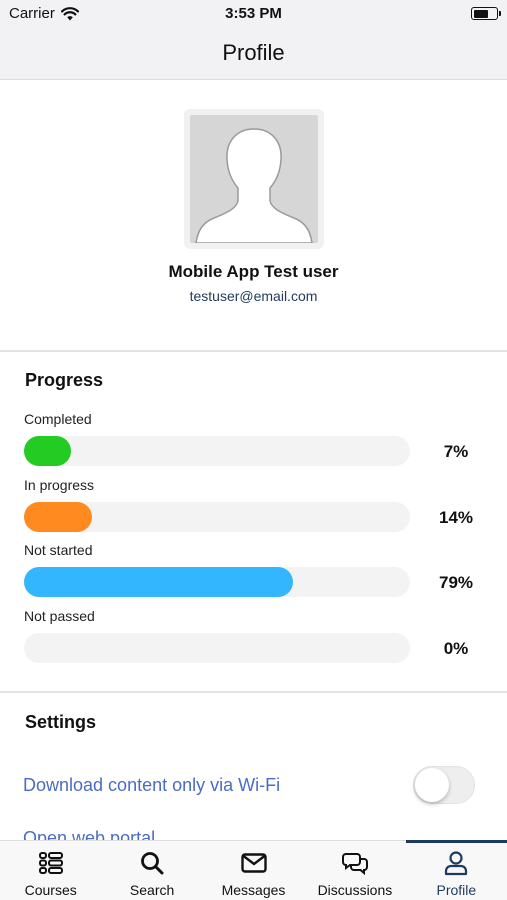 Image resolution: width=507 pixels, height=900 pixels. What do you see at coordinates (32, 13) in the screenshot?
I see `carrier-label: Carrier` at bounding box center [32, 13].